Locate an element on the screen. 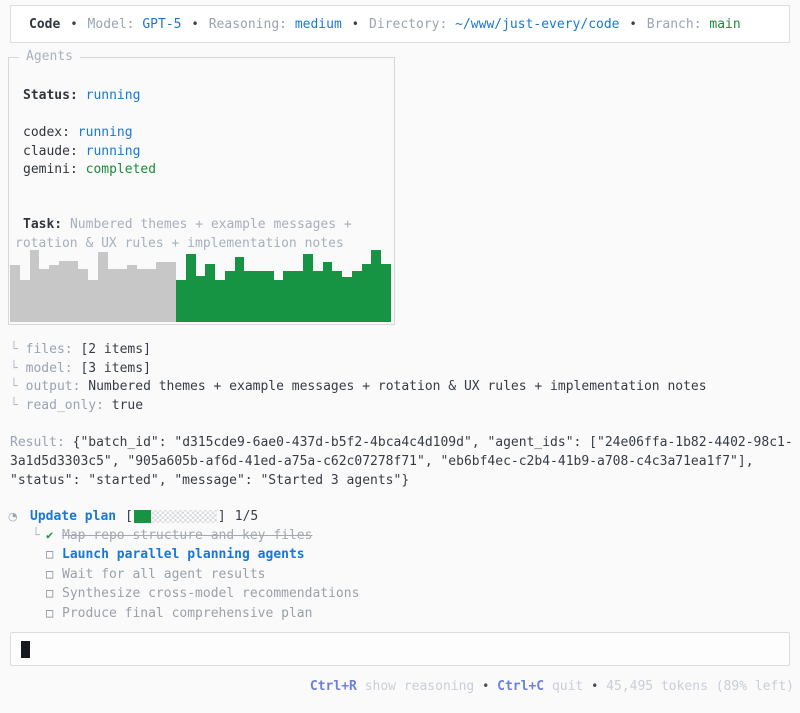 Image resolution: width=800 pixels, height=713 pixels. model-indicator: Model: GPT-5 is located at coordinates (135, 24).